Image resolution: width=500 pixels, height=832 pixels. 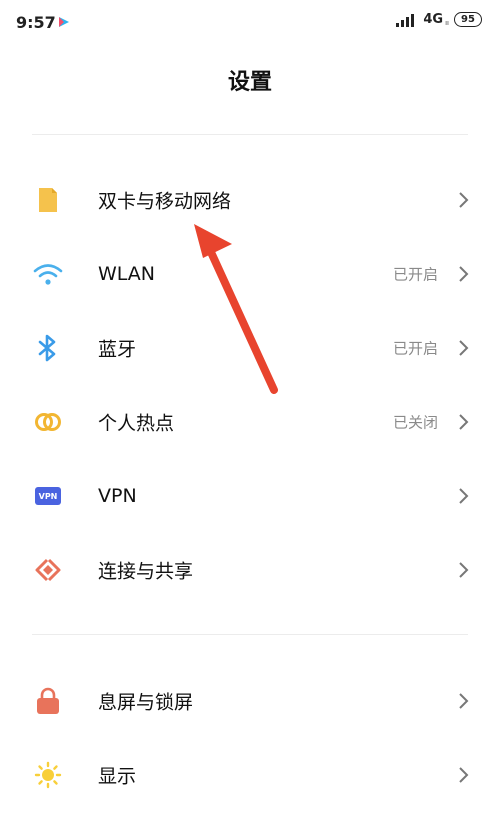 What do you see at coordinates (48, 570) in the screenshot?
I see `connection-share-icon` at bounding box center [48, 570].